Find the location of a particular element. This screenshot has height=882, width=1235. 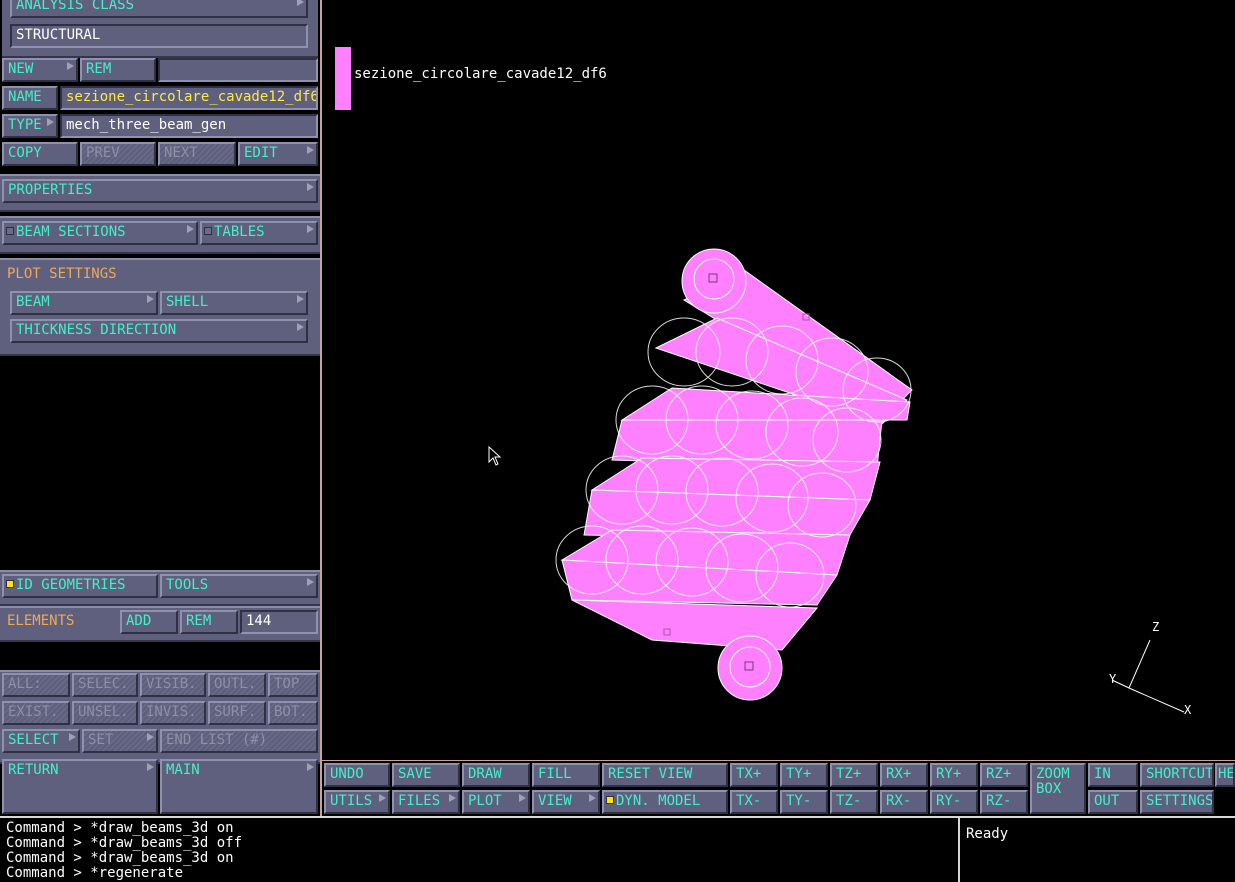

shortcuts-button: SHORTCUTS is located at coordinates (1177, 775).